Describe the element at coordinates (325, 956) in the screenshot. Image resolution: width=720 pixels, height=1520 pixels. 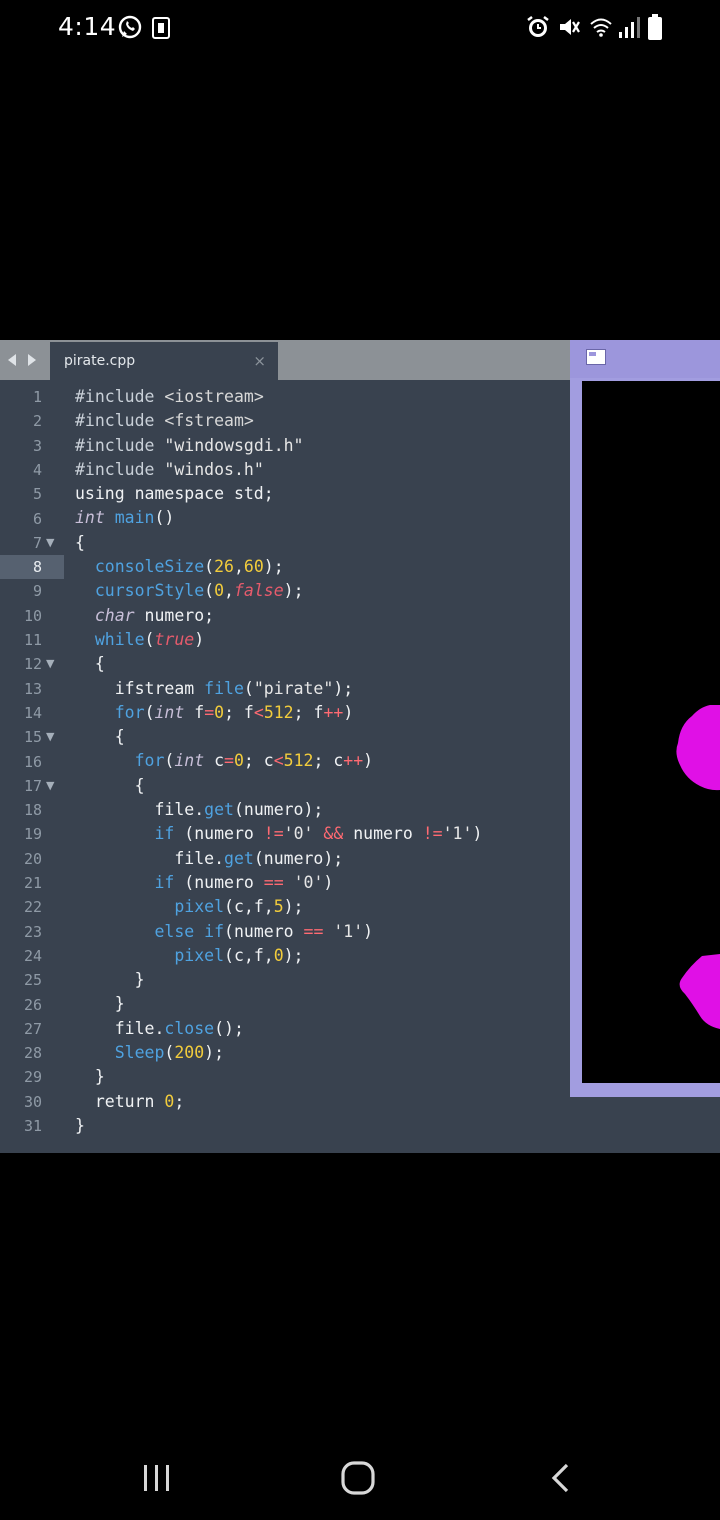
I see `code-line: pixel(c,f,0);` at that location.